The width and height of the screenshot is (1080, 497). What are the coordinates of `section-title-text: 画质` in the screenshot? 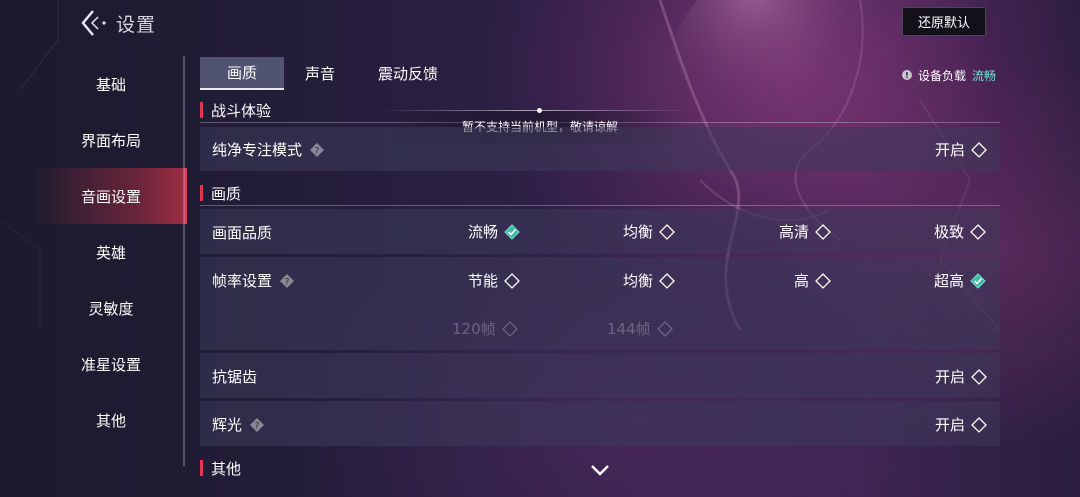 It's located at (226, 193).